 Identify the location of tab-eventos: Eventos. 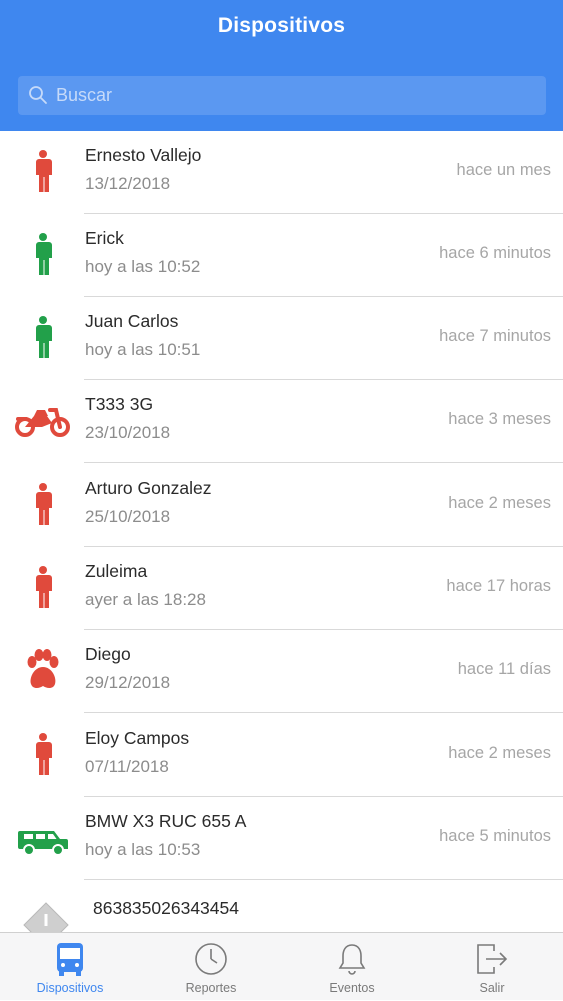
(352, 967).